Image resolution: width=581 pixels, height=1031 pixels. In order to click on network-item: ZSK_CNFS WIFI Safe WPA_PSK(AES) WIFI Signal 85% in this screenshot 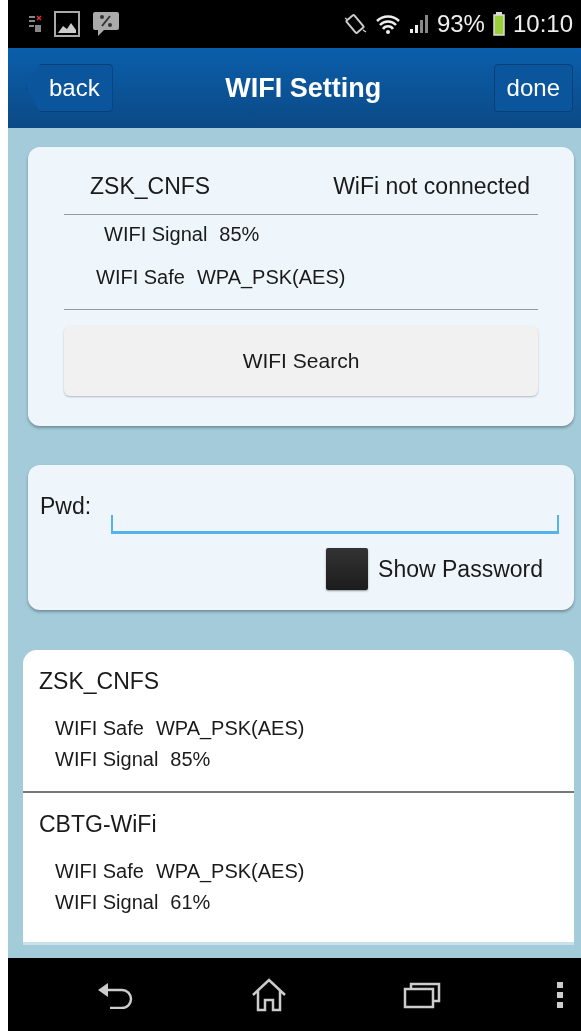, I will do `click(298, 720)`.